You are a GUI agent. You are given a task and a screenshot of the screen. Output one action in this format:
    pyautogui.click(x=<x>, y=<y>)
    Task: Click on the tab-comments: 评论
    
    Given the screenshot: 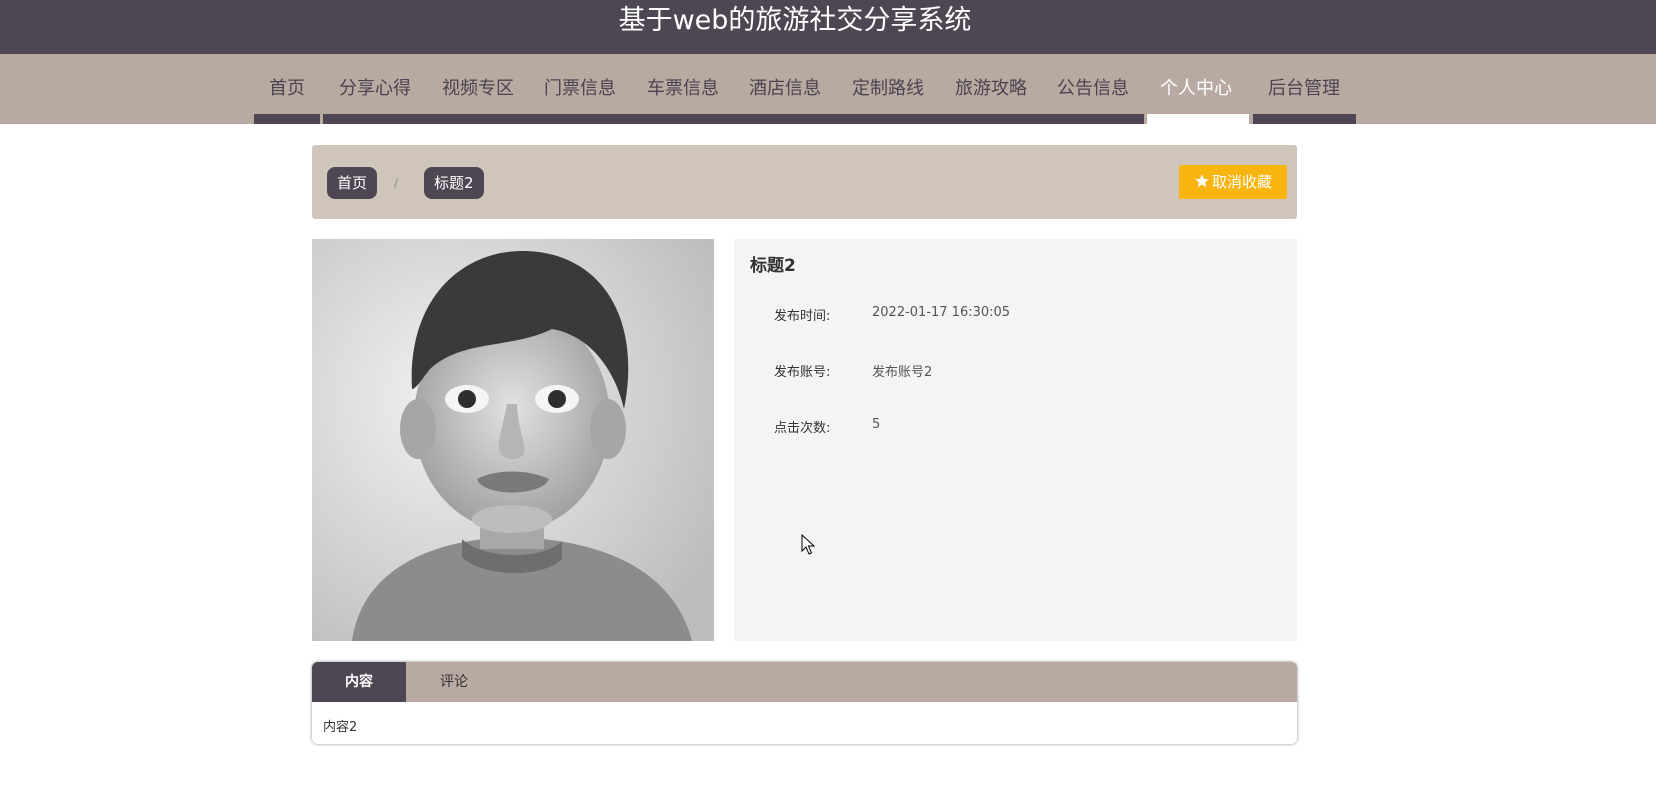 What is the action you would take?
    pyautogui.click(x=454, y=682)
    